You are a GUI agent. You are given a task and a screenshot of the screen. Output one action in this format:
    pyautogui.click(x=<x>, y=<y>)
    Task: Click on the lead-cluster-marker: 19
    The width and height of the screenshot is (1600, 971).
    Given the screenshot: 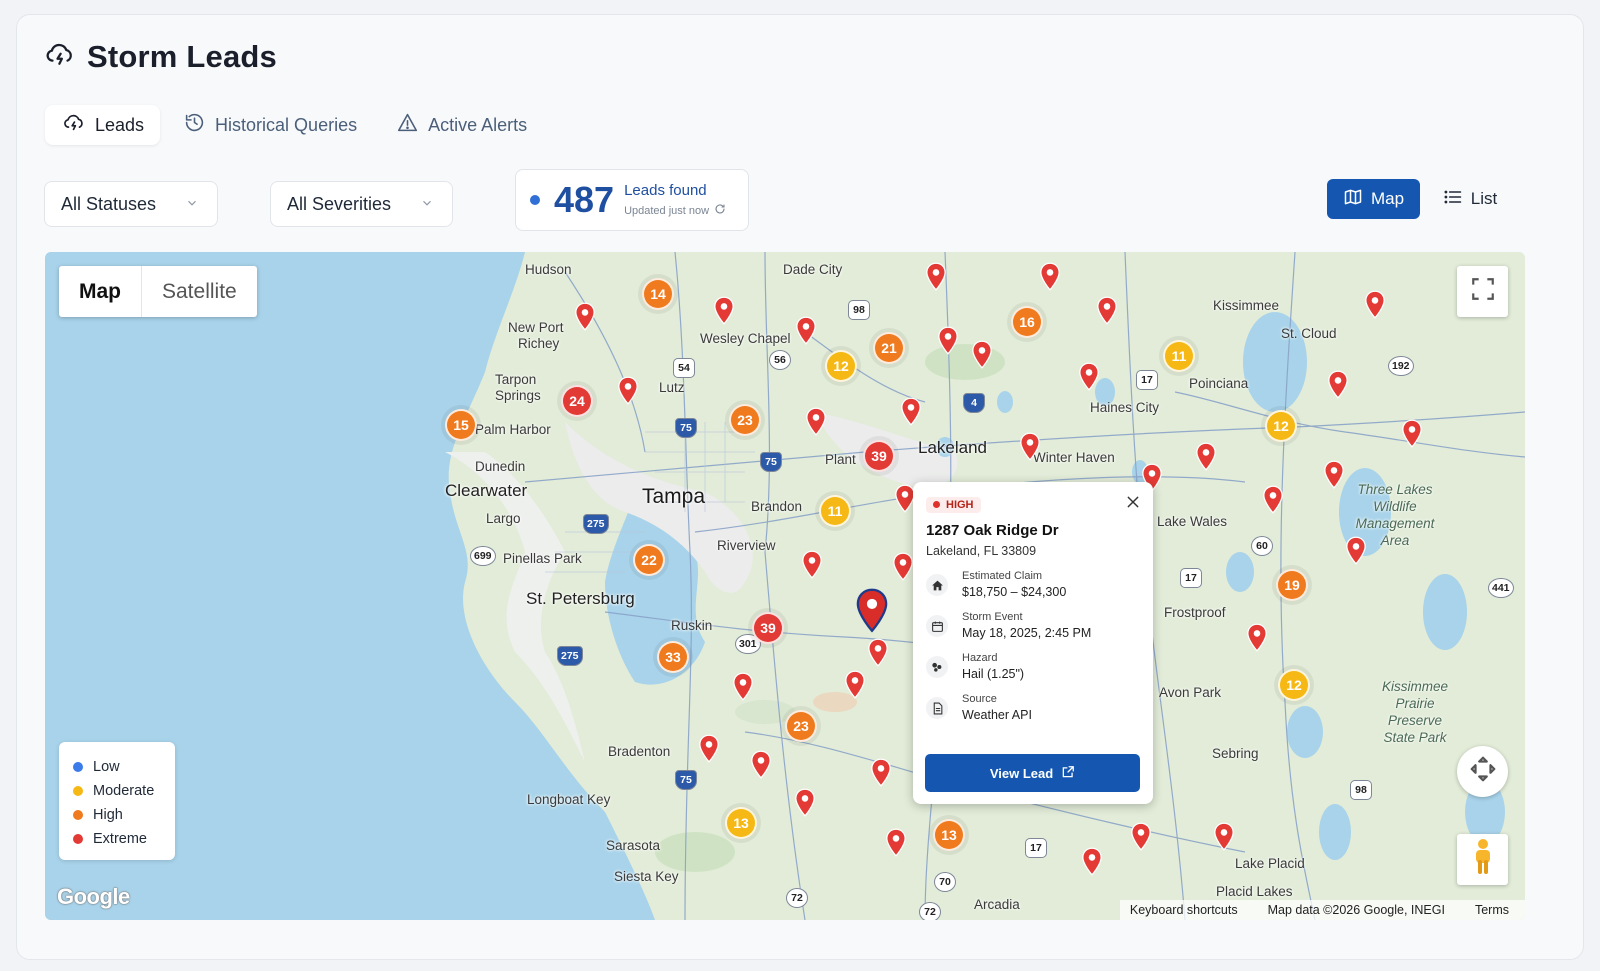 What is the action you would take?
    pyautogui.click(x=1292, y=585)
    